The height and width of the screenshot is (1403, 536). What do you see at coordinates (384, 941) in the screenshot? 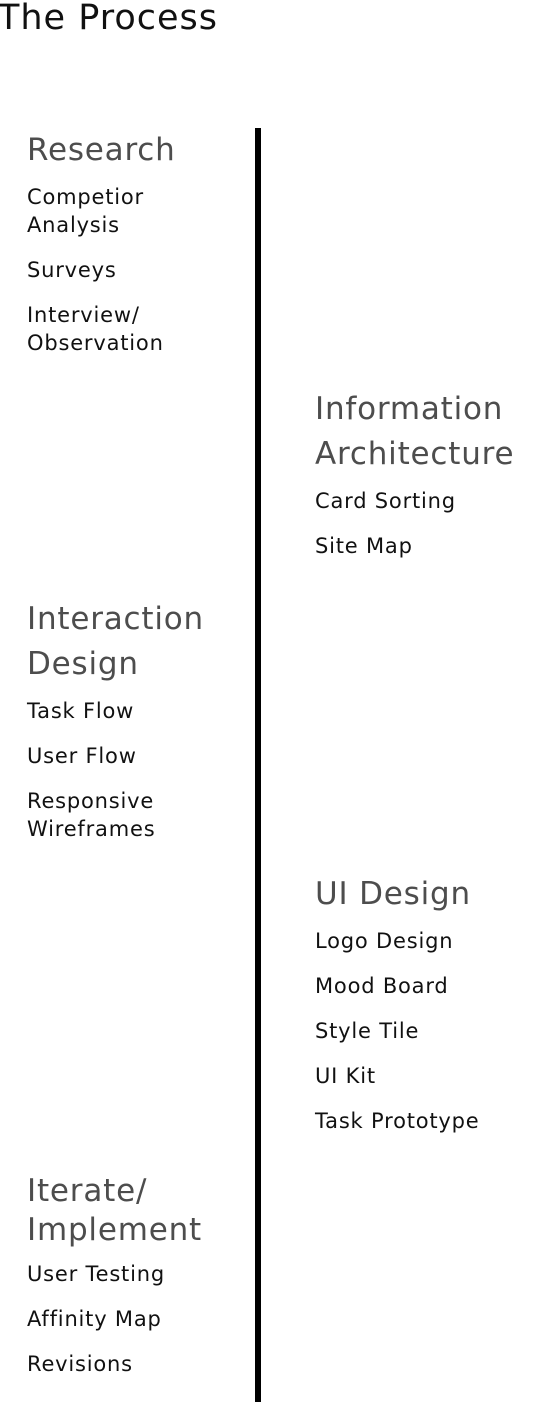
I see `section-item-logo-design: Logo Design` at bounding box center [384, 941].